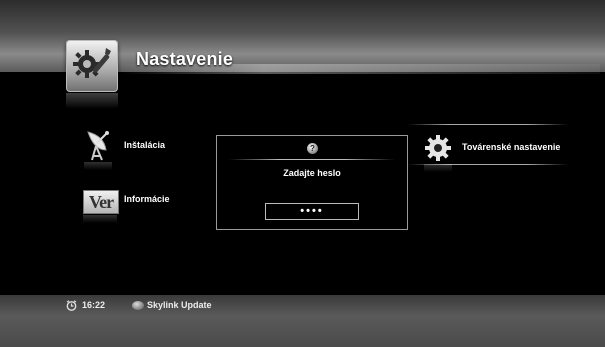 The image size is (605, 347). What do you see at coordinates (488, 164) in the screenshot?
I see `selection-rule-bottom` at bounding box center [488, 164].